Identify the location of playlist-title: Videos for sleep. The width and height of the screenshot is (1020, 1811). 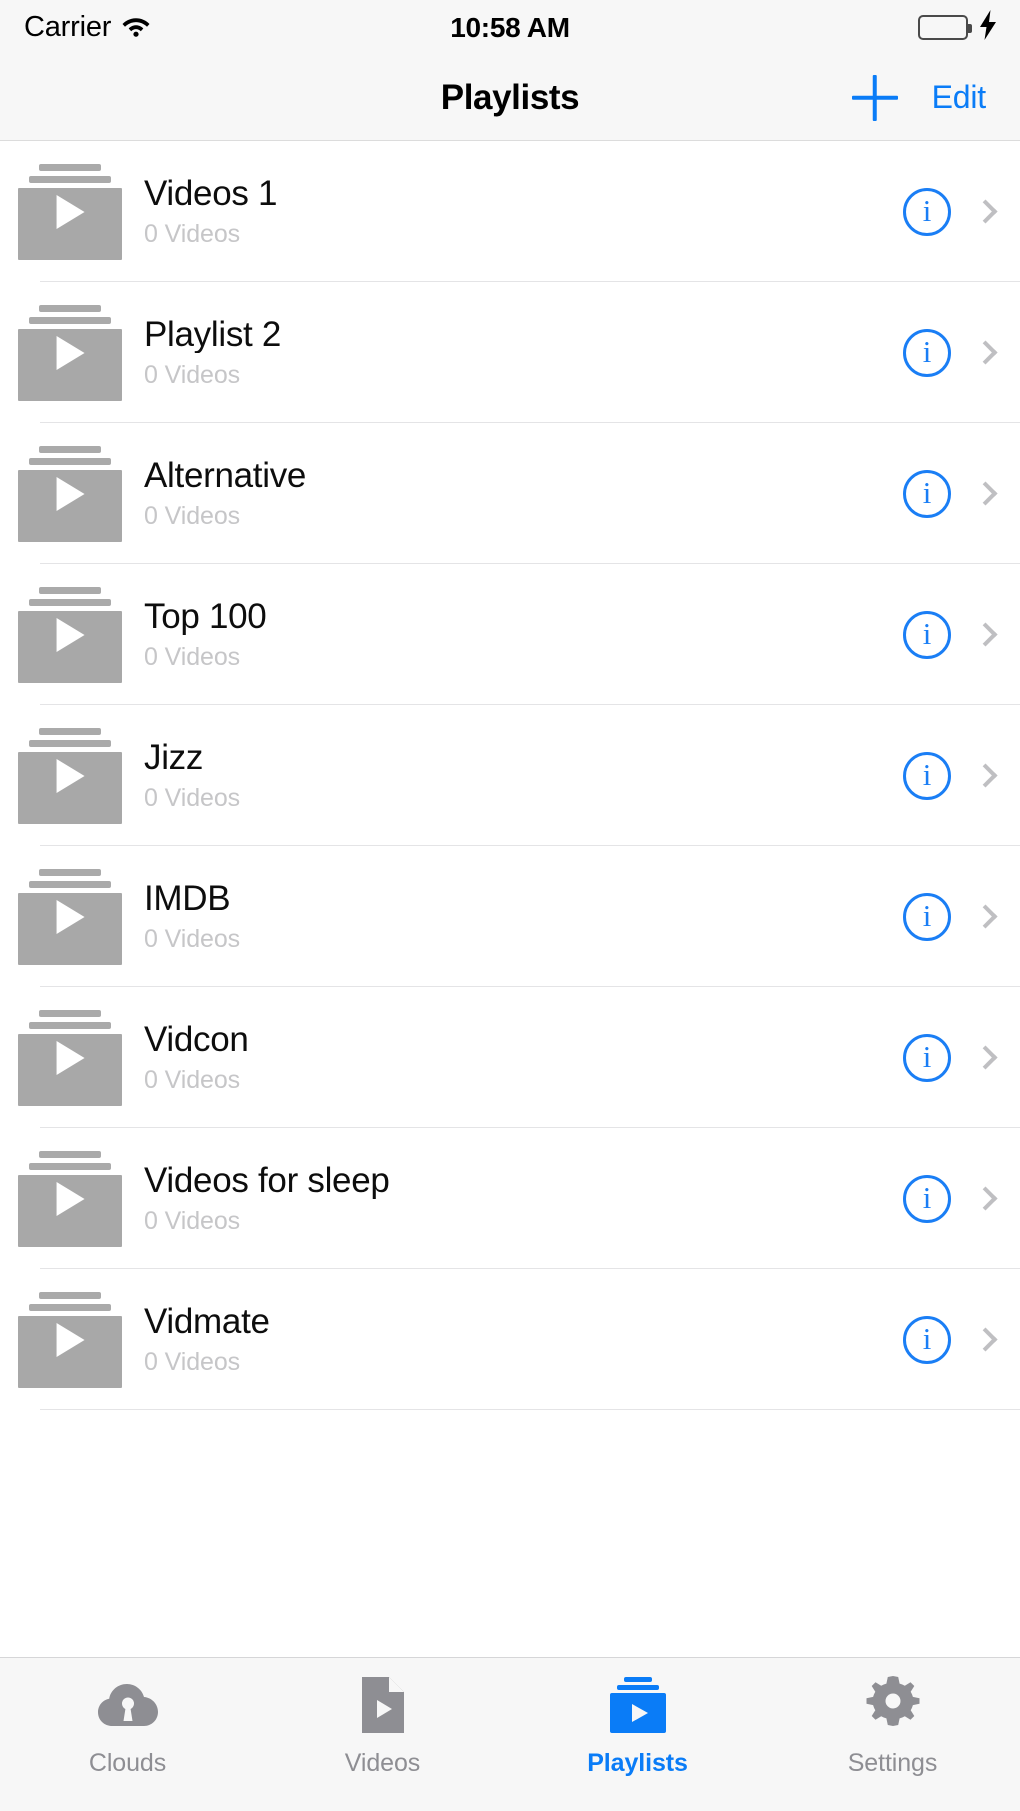
(267, 1181).